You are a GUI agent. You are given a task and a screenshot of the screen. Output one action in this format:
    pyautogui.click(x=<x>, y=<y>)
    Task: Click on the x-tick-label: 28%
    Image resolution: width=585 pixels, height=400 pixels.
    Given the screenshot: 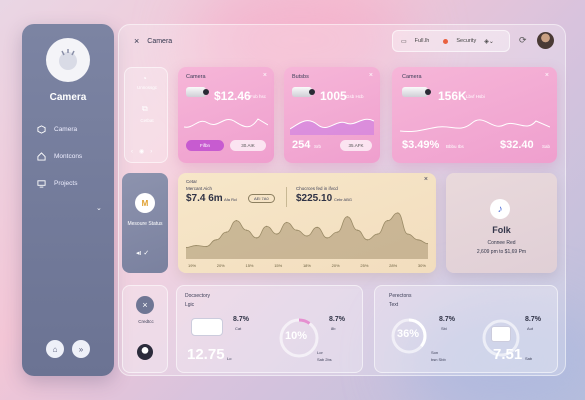 What is the action you would take?
    pyautogui.click(x=393, y=265)
    